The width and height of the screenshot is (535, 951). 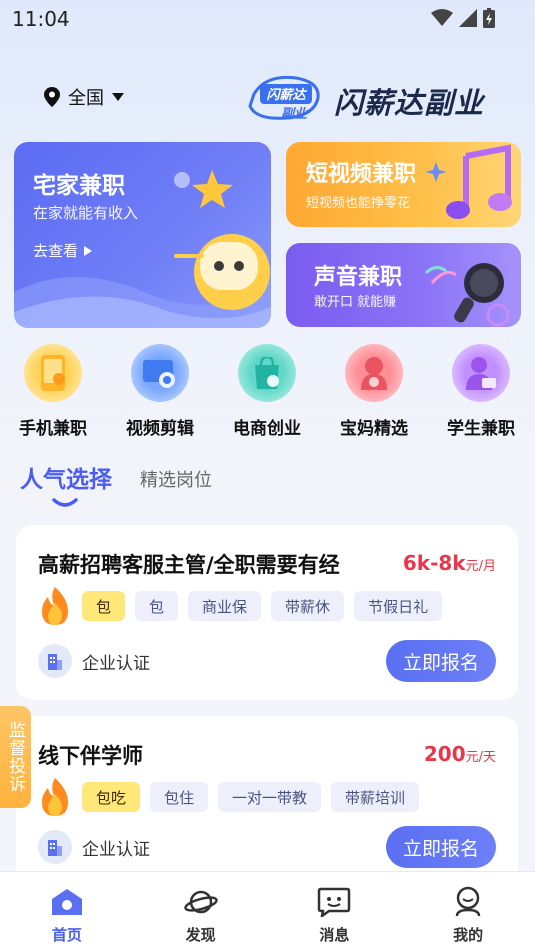 I want to click on category-phone-job: 手机兼职, so click(x=53, y=391).